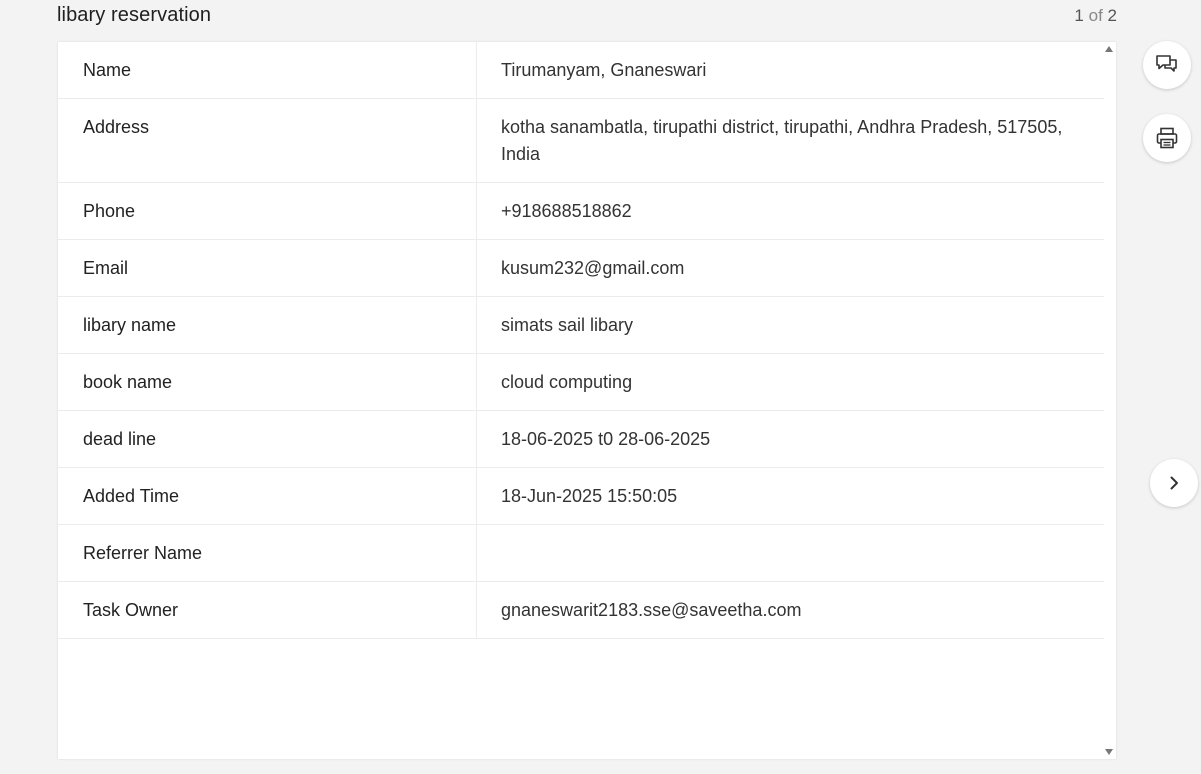 The height and width of the screenshot is (774, 1201). I want to click on field-label: Phone, so click(267, 211).